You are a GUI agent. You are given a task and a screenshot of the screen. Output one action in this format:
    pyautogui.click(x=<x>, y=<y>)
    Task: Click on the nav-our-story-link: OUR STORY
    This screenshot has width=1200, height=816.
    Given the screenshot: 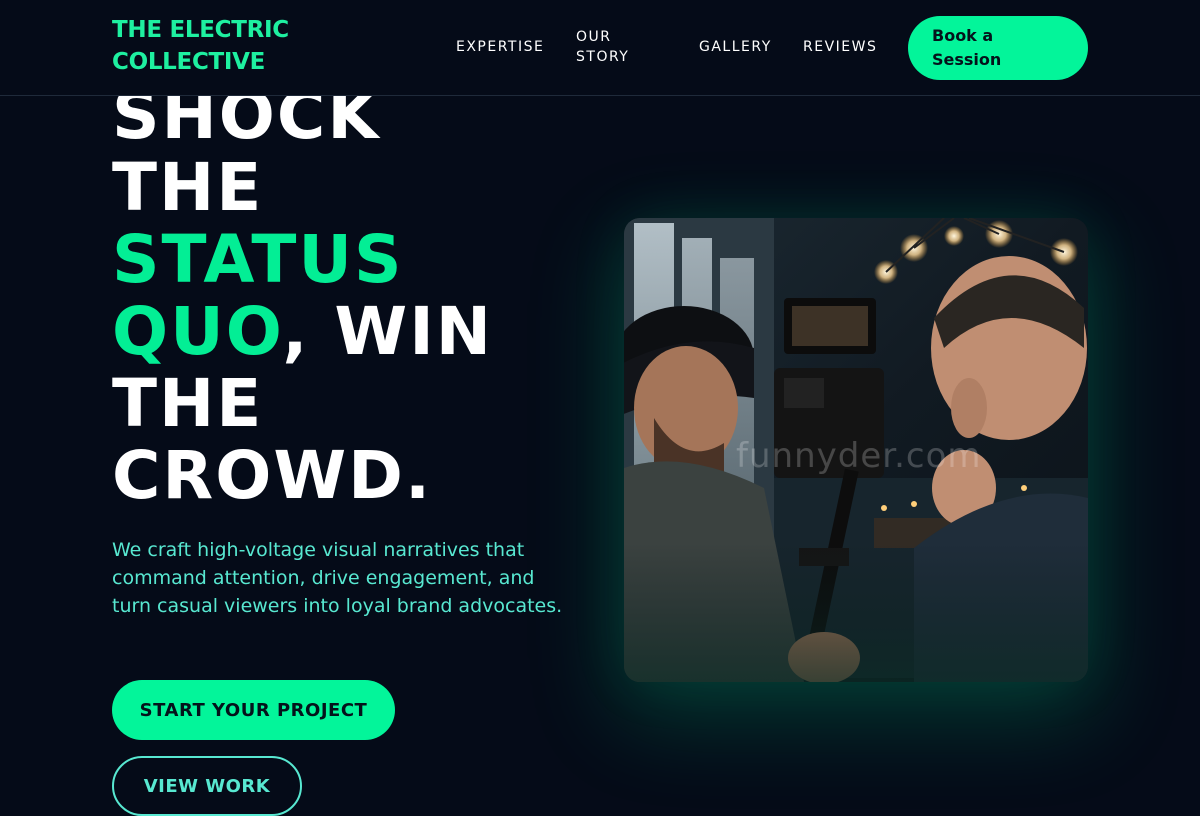 What is the action you would take?
    pyautogui.click(x=616, y=47)
    